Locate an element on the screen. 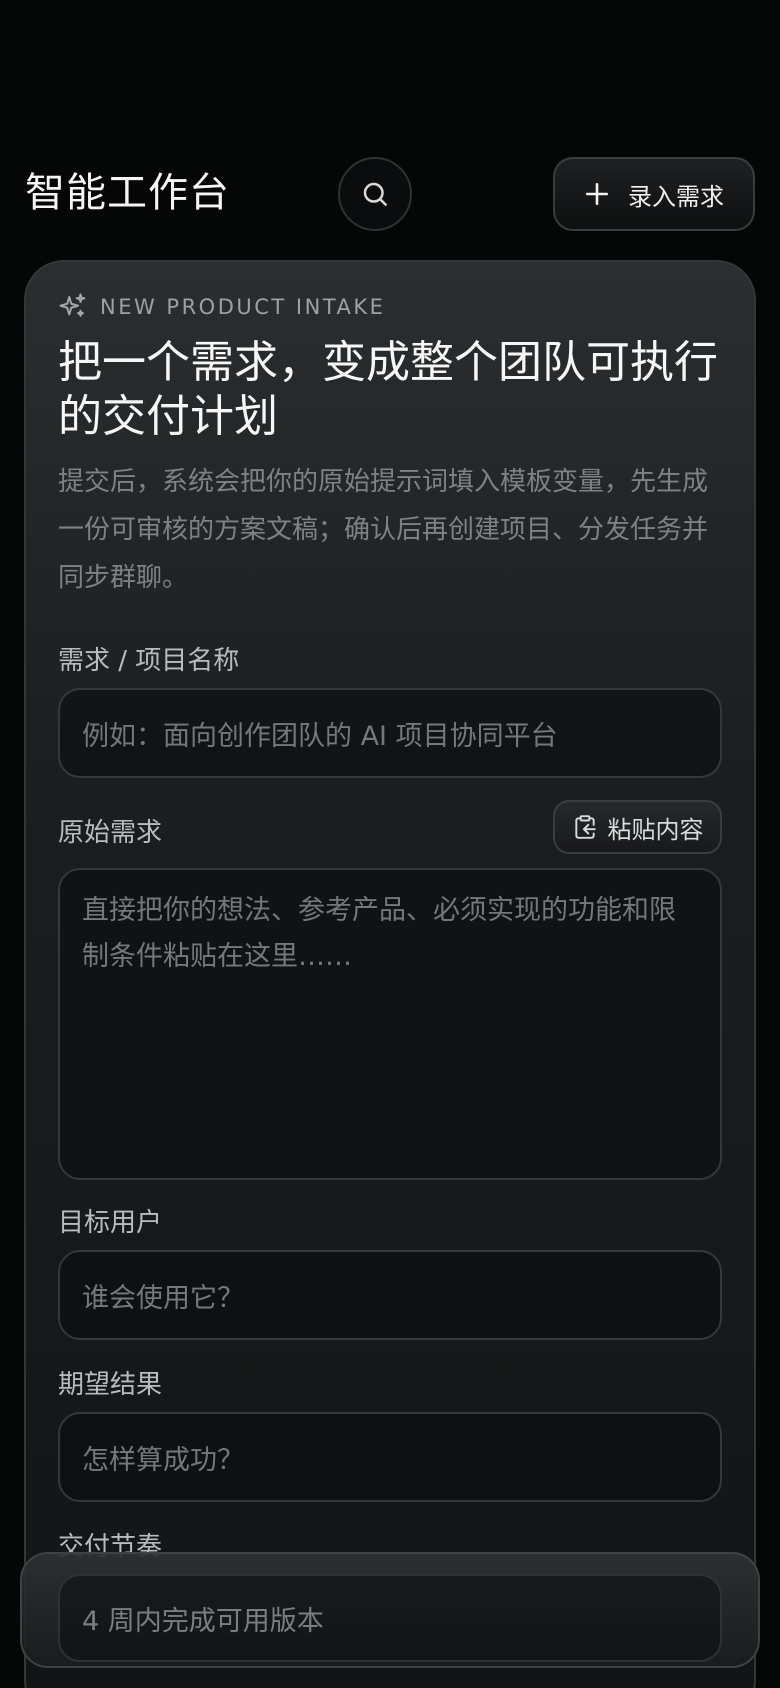  search-icon is located at coordinates (375, 194).